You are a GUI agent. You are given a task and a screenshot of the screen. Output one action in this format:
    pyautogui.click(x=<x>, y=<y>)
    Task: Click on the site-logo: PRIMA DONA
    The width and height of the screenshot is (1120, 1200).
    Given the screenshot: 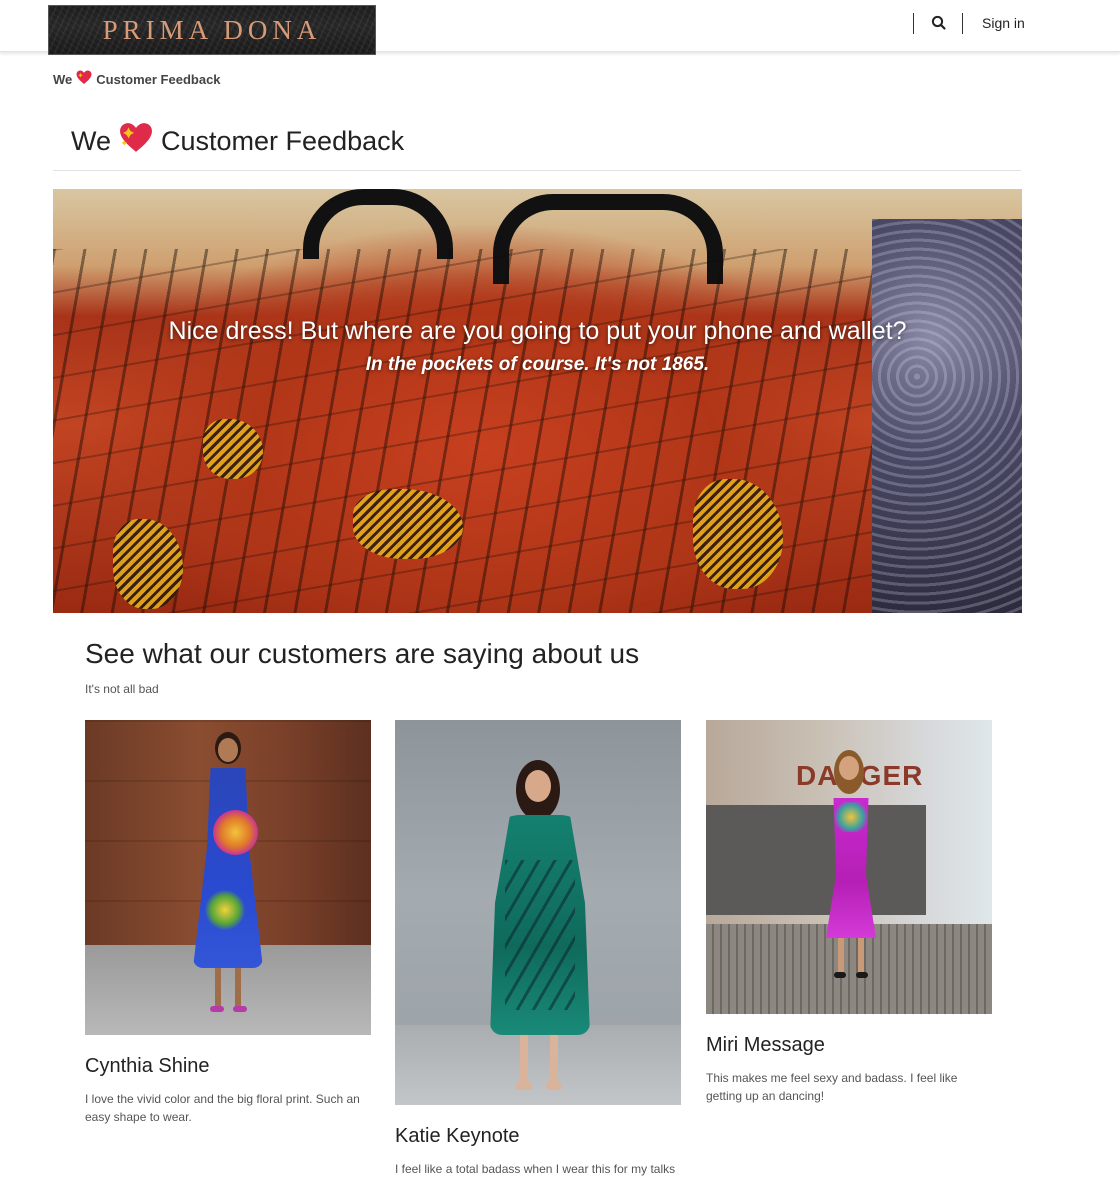 What is the action you would take?
    pyautogui.click(x=212, y=30)
    